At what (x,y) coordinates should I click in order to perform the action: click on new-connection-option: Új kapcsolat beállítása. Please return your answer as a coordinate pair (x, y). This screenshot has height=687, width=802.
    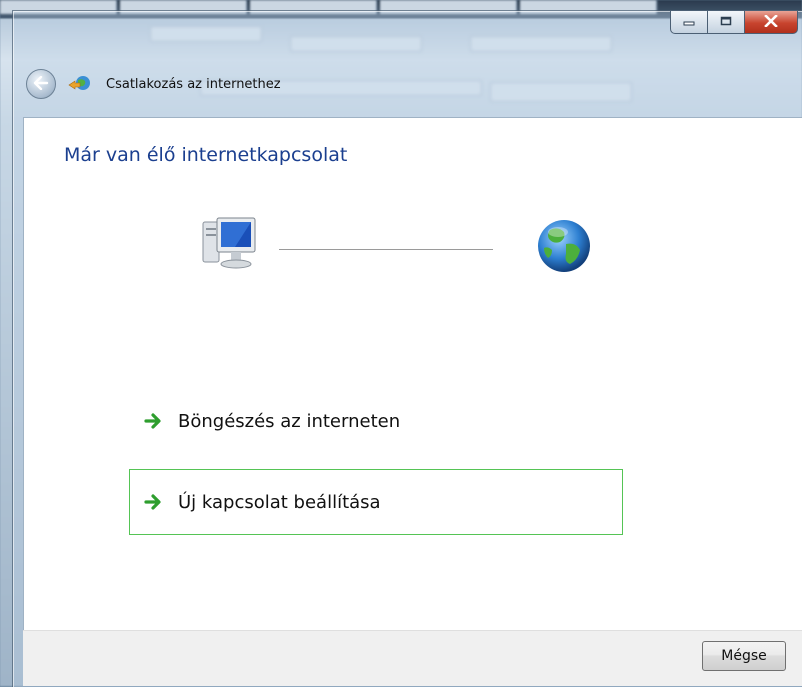
    Looking at the image, I should click on (376, 502).